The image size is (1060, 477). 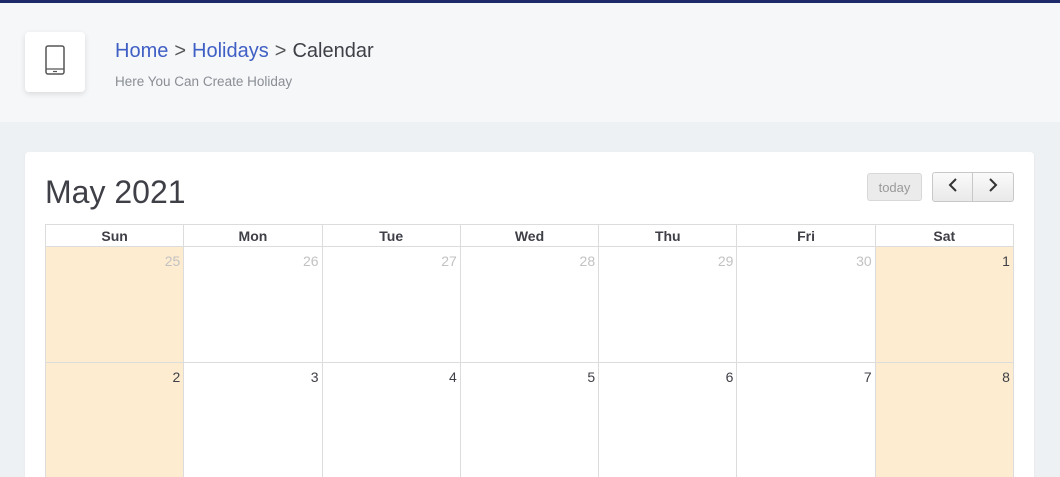 I want to click on day-number: 4, so click(x=453, y=377).